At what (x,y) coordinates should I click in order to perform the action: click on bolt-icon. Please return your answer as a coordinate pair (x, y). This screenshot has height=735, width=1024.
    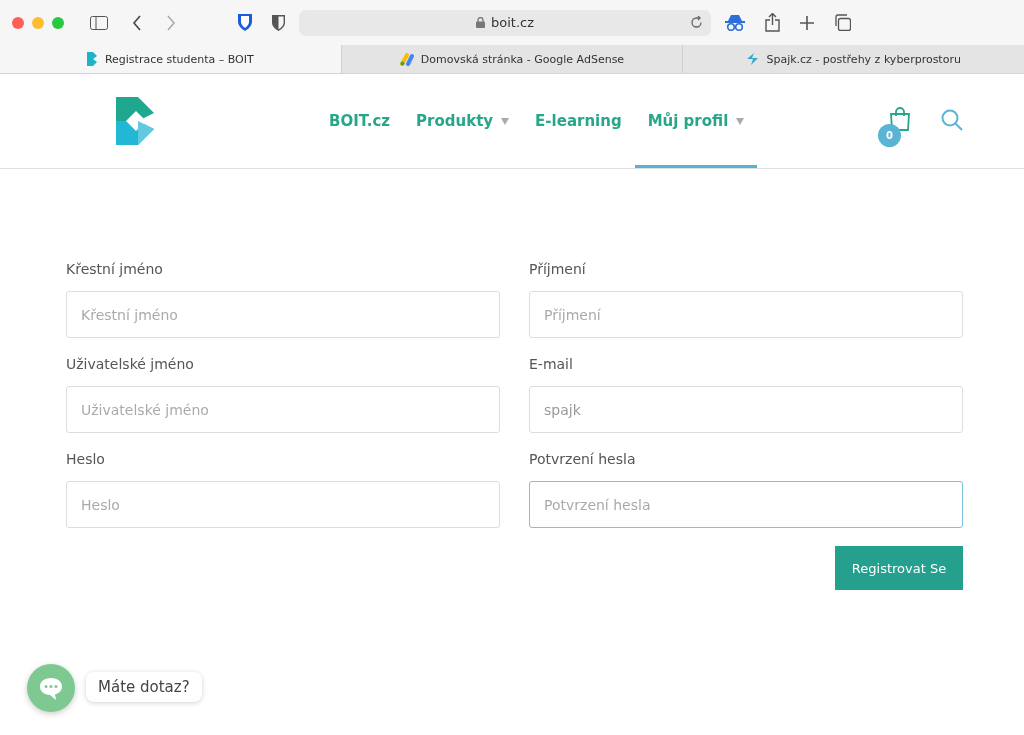
    Looking at the image, I should click on (753, 59).